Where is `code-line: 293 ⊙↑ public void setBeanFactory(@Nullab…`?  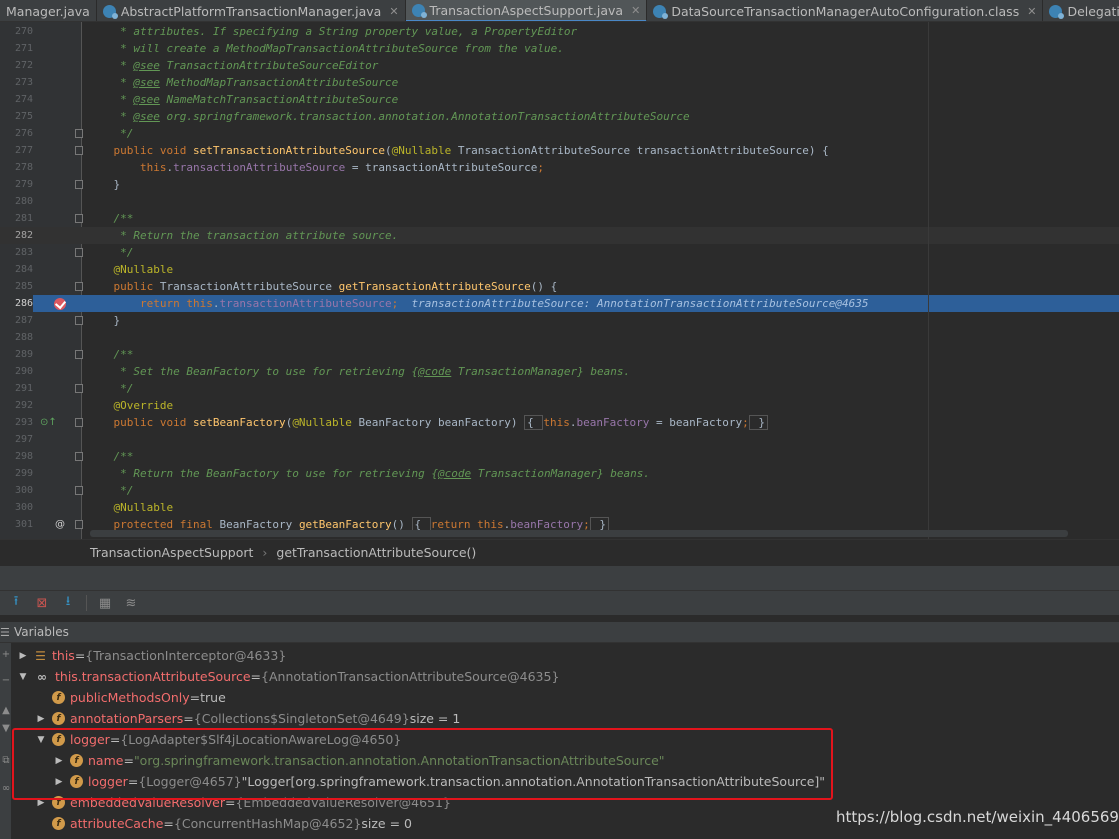
code-line: 293 ⊙↑ public void setBeanFactory(@Nullab… is located at coordinates (559, 422).